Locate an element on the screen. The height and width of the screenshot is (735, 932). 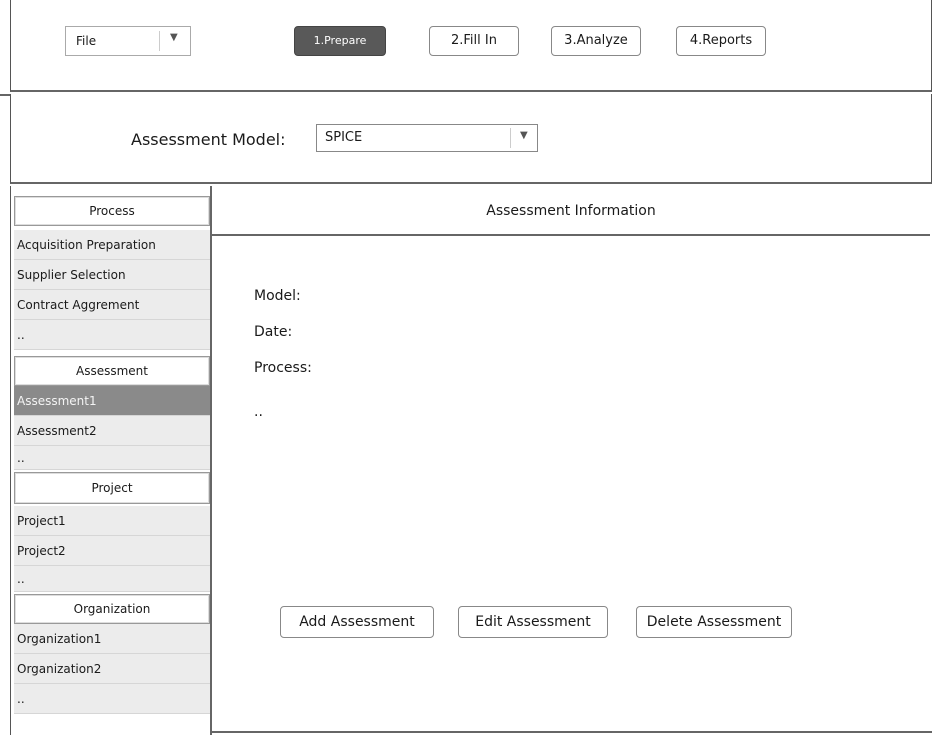
edit-assessment-button: Edit Assessment is located at coordinates (533, 622).